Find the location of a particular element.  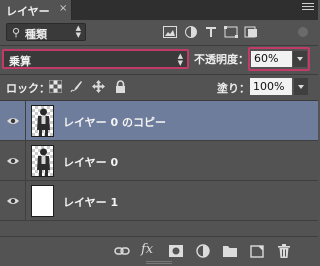

fill-label: 塗り： is located at coordinates (233, 88).